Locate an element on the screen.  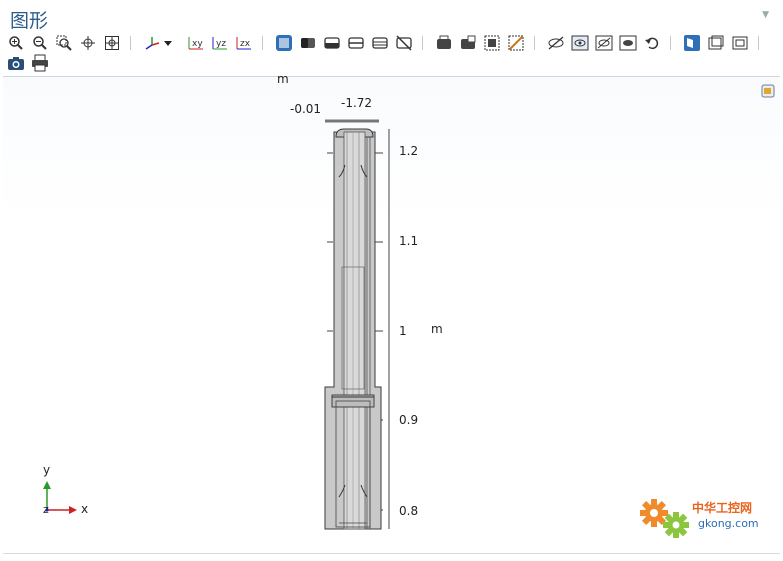
svg-text: zx is located at coordinates (245, 44).